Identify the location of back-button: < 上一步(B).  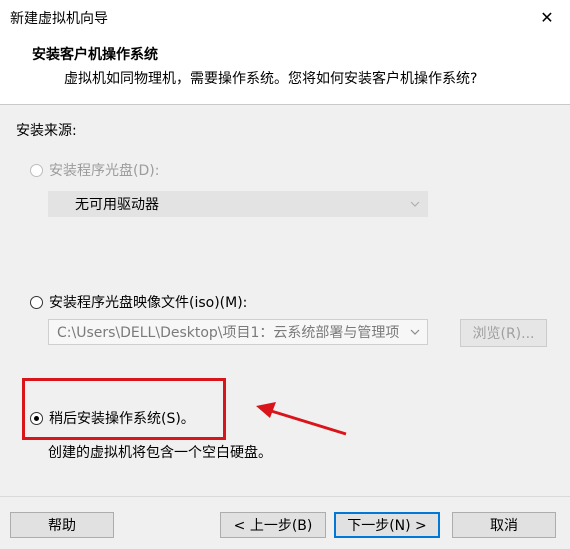
(273, 525).